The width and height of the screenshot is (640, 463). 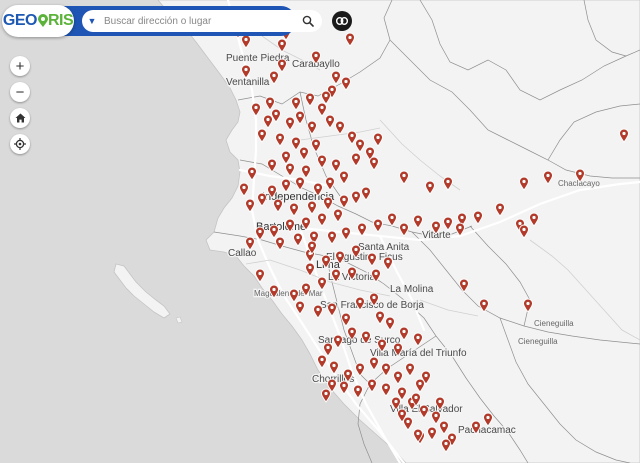 I want to click on logo-pin-icon, so click(x=42, y=20).